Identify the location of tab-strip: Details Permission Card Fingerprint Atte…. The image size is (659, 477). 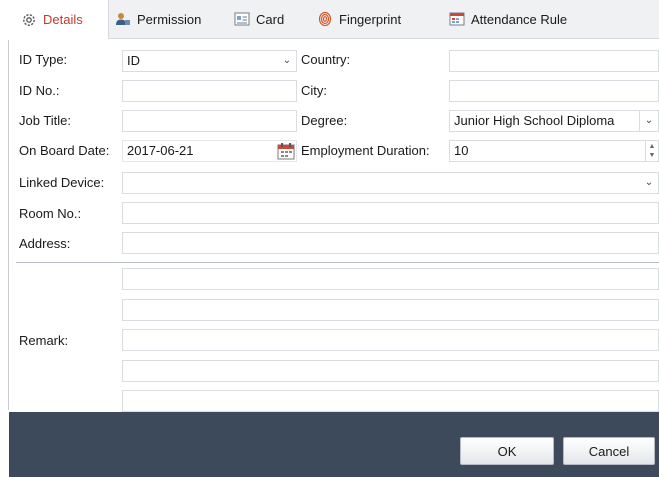
(334, 19).